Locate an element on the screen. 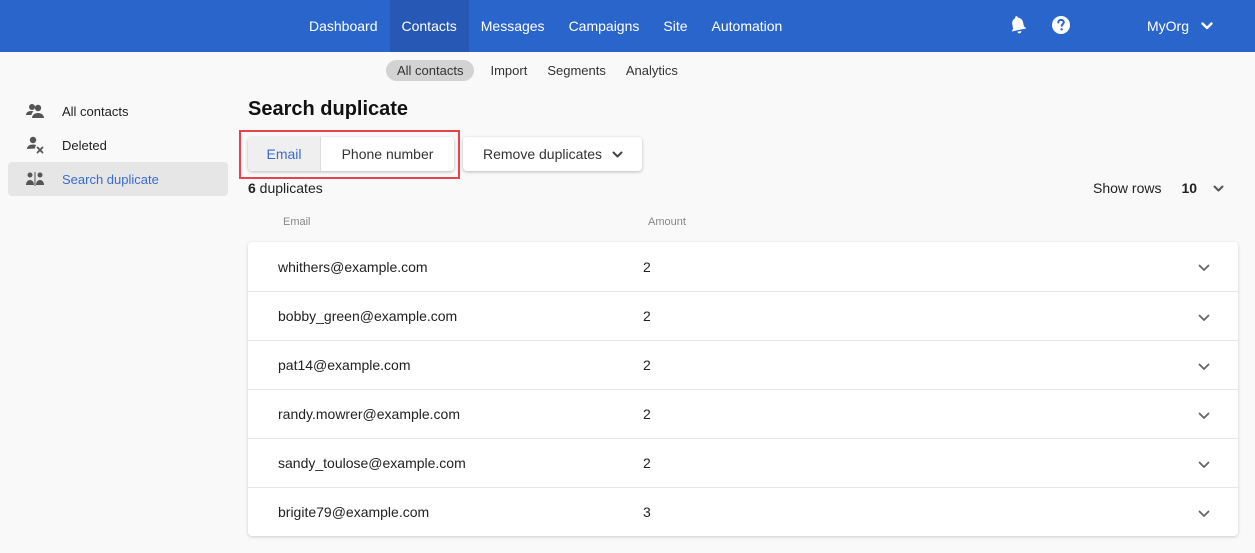  sidebar-item-search-duplicate: Search duplicate is located at coordinates (118, 179).